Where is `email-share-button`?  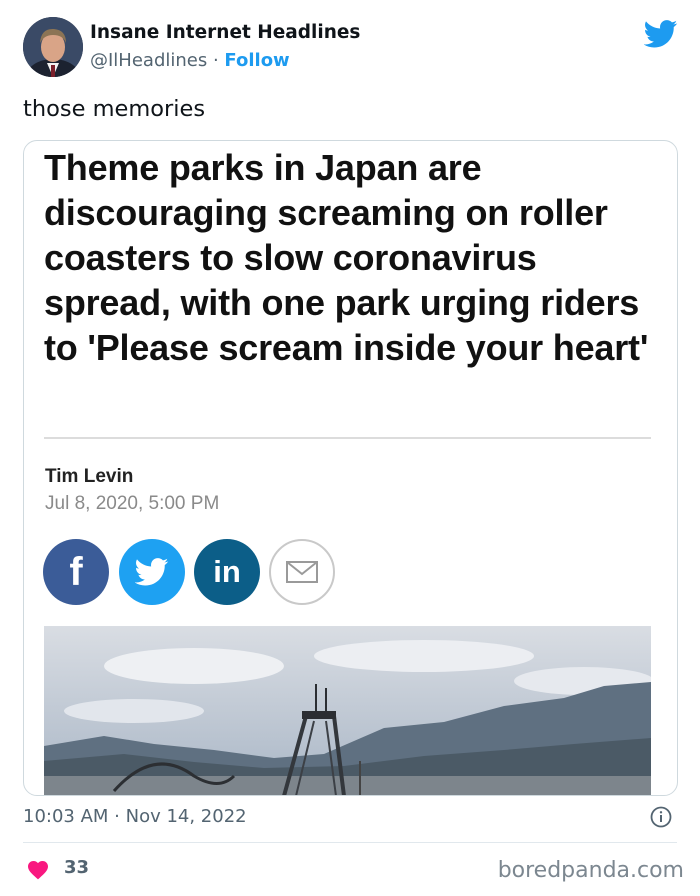
email-share-button is located at coordinates (302, 572).